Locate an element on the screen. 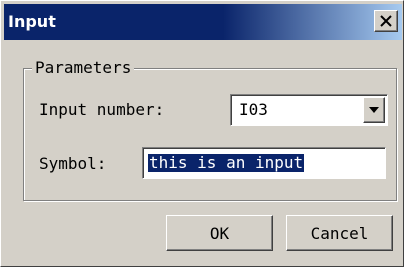 The height and width of the screenshot is (269, 406). input-number-dropdown-button is located at coordinates (374, 110).